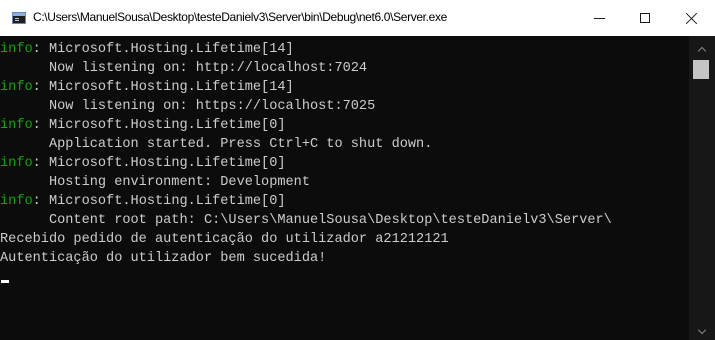 The height and width of the screenshot is (340, 715). Describe the element at coordinates (155, 182) in the screenshot. I see `log-message: Hosting environment: Development` at that location.